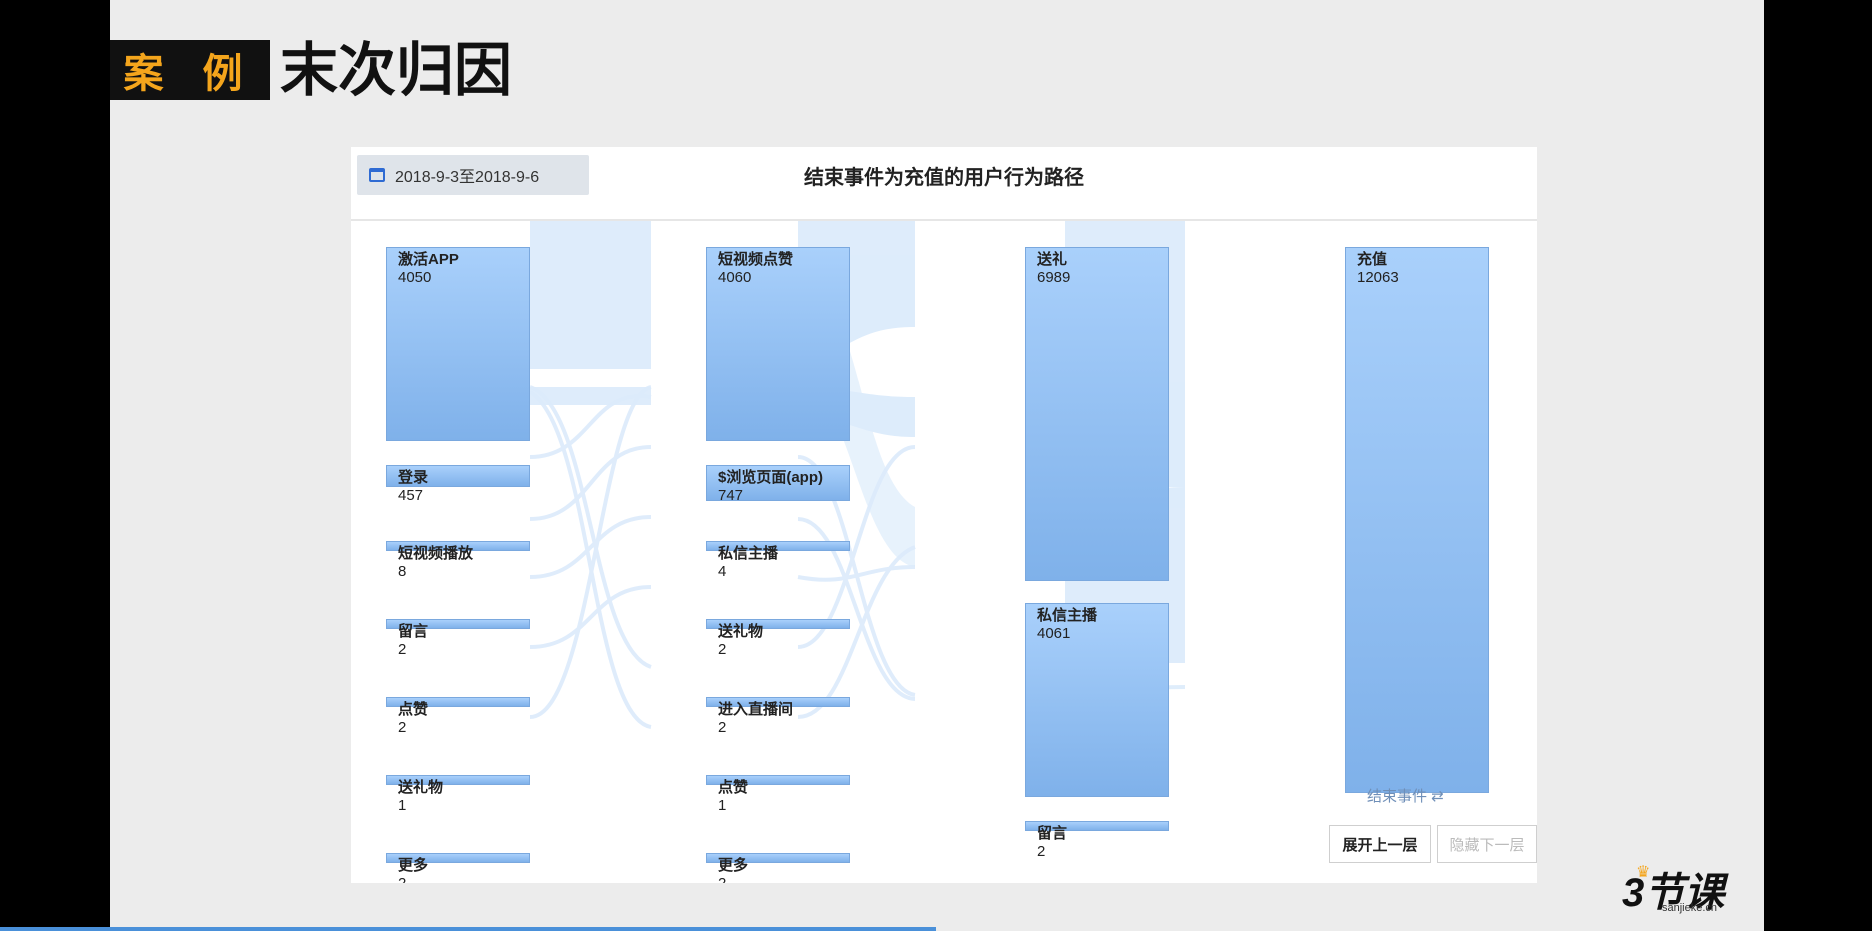  What do you see at coordinates (421, 796) in the screenshot?
I see `node-label: 送礼物 1` at bounding box center [421, 796].